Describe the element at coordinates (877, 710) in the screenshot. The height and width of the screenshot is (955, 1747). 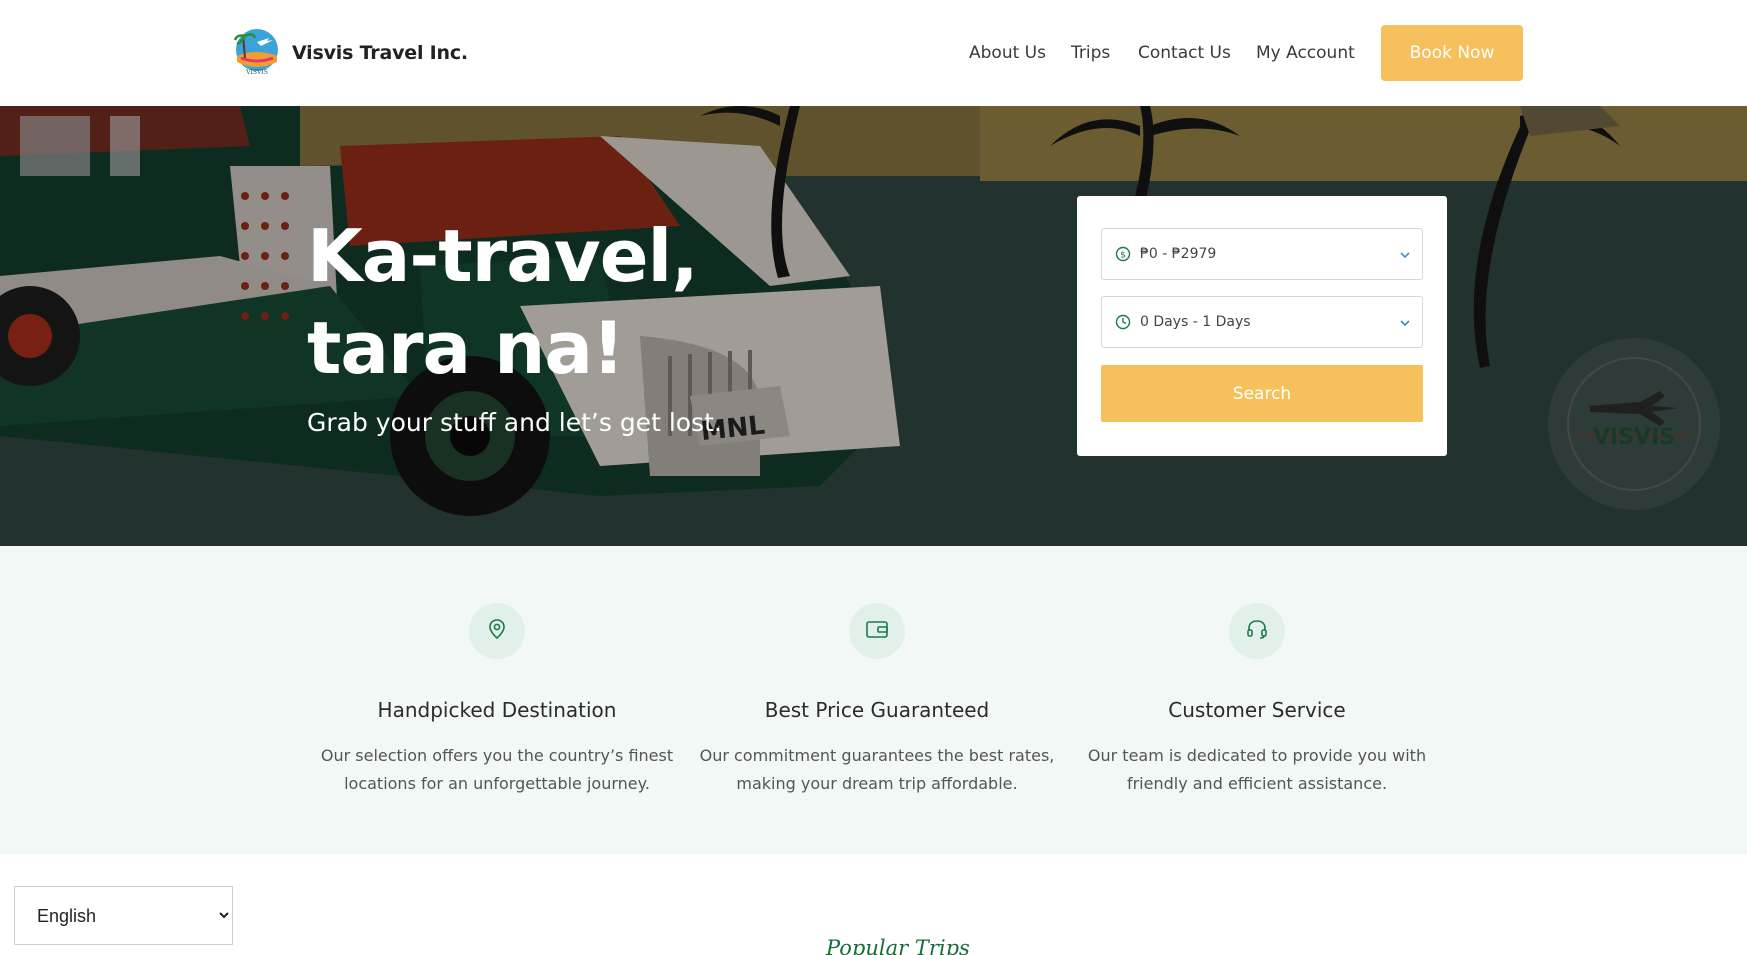
I see `feature-title: Best Price Guaranteed` at that location.